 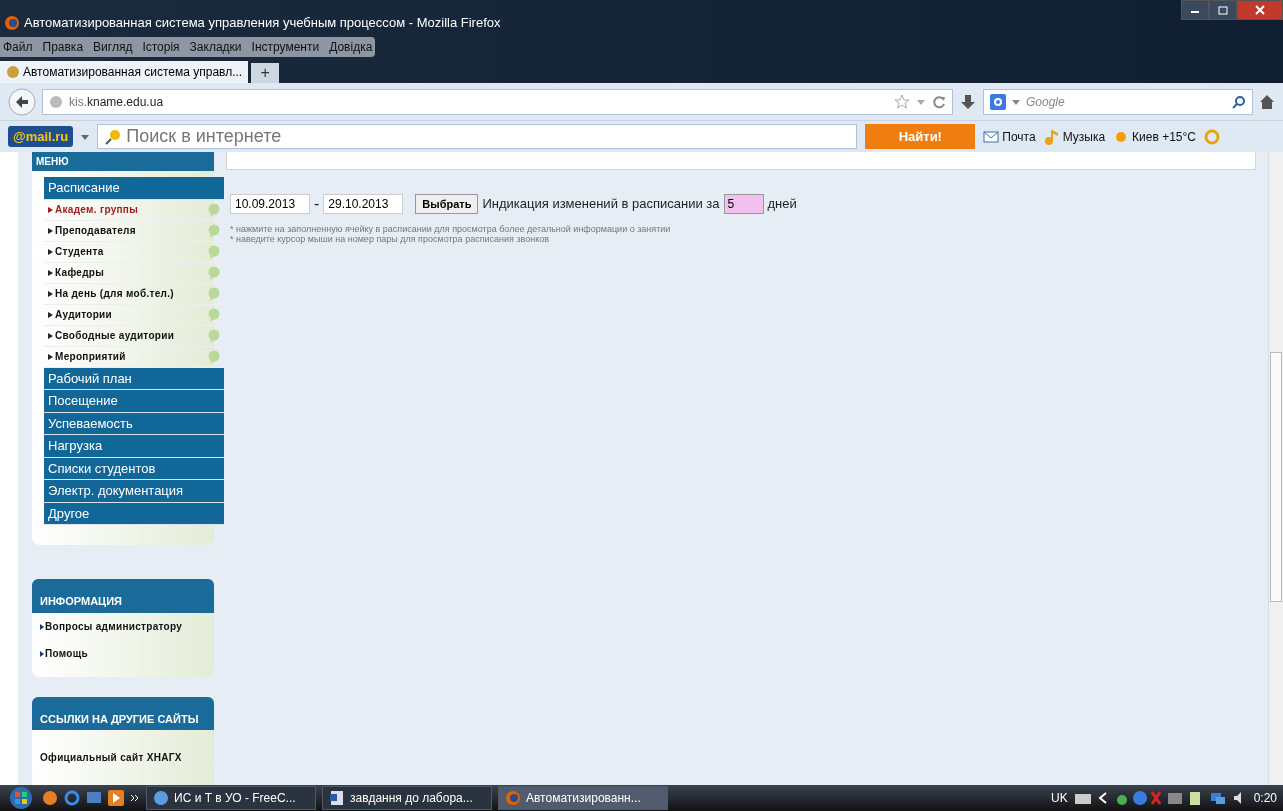 What do you see at coordinates (968, 101) in the screenshot?
I see `download-icon` at bounding box center [968, 101].